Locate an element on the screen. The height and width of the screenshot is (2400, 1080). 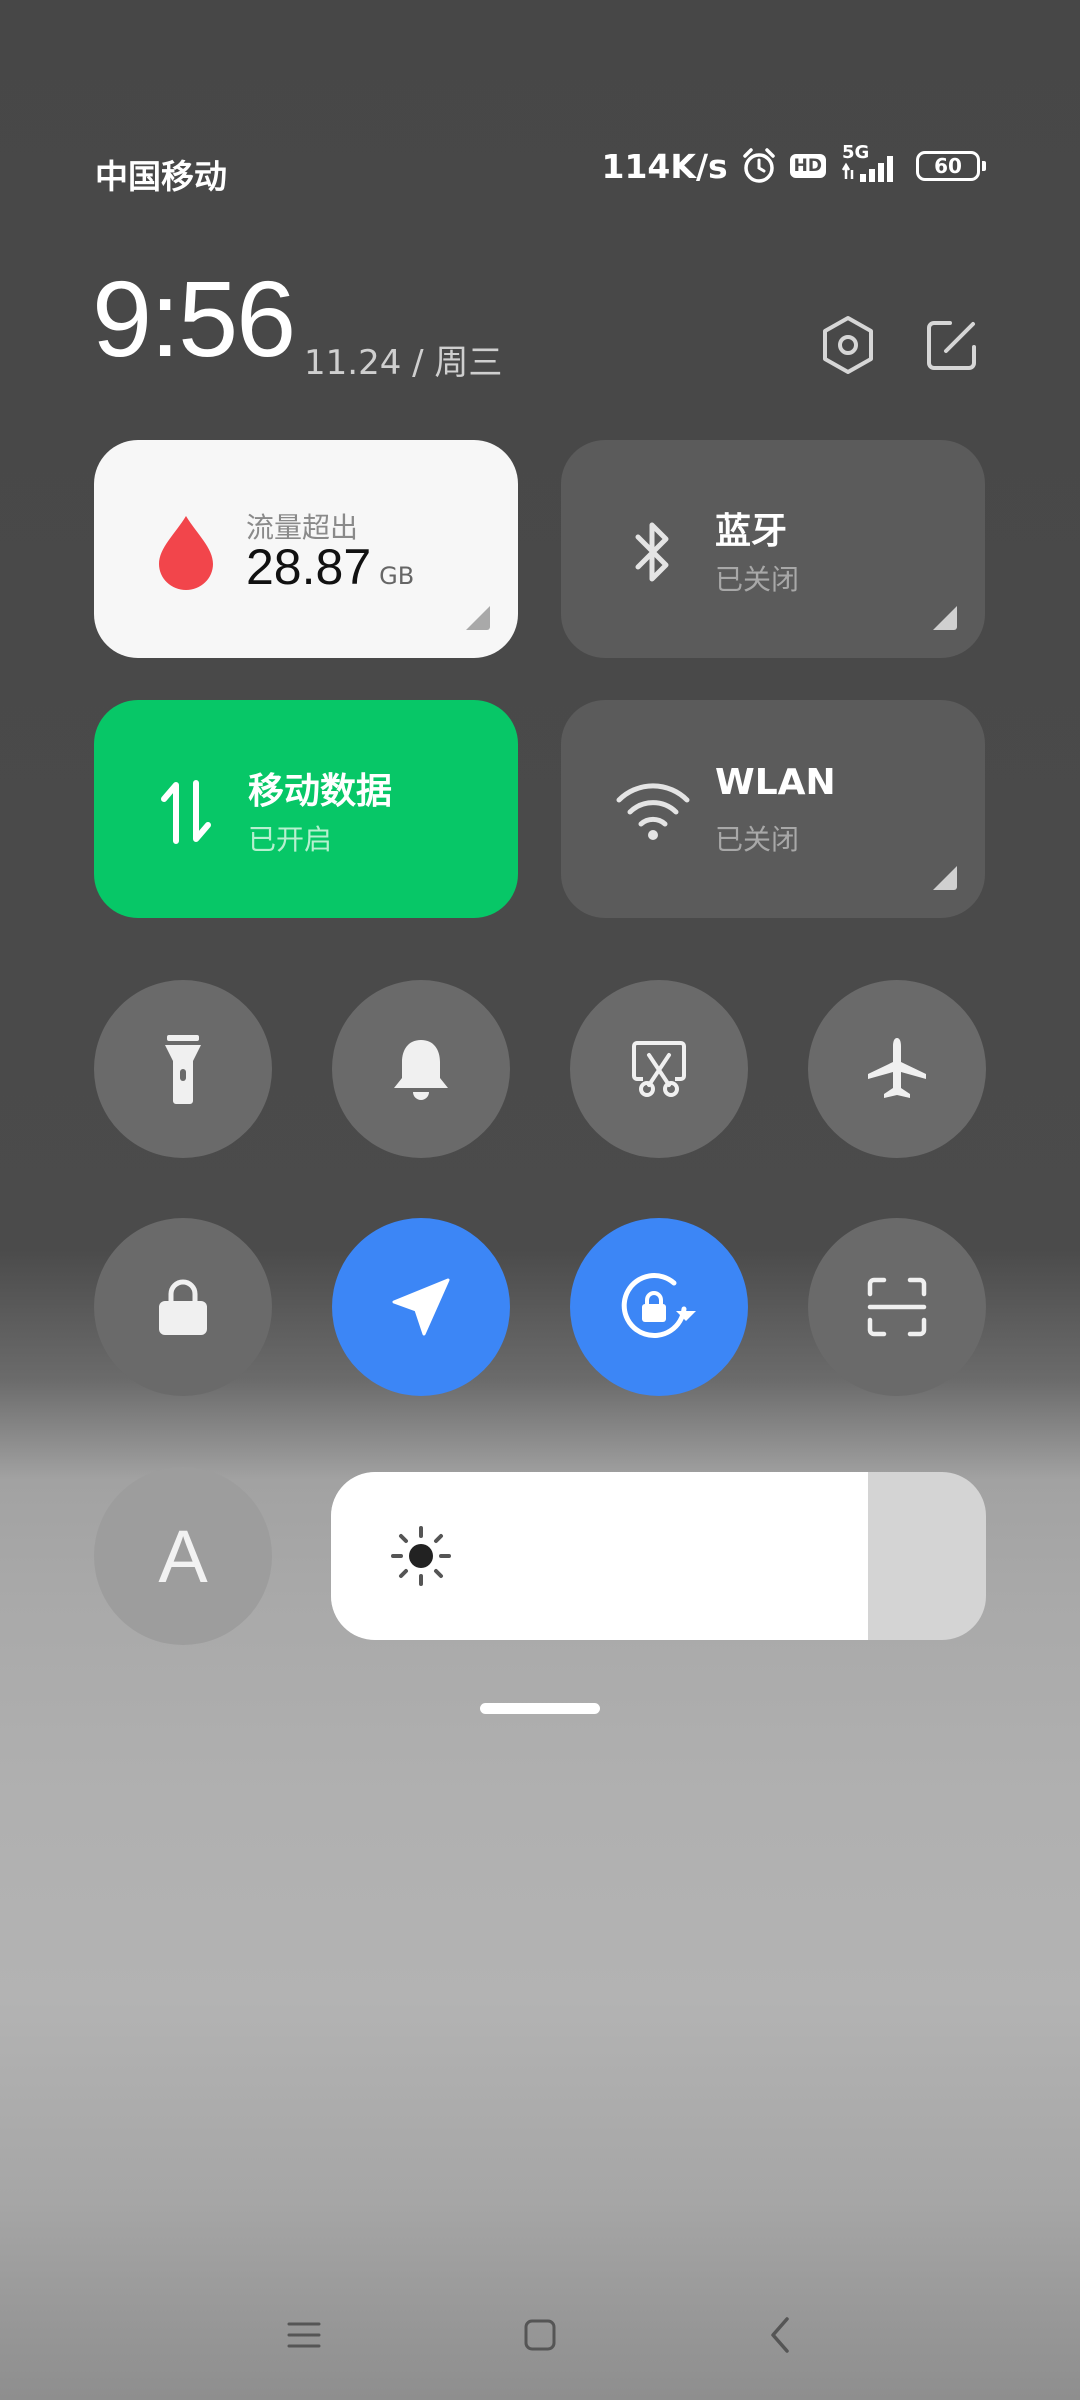
rotation-lock-toggle is located at coordinates (659, 1307).